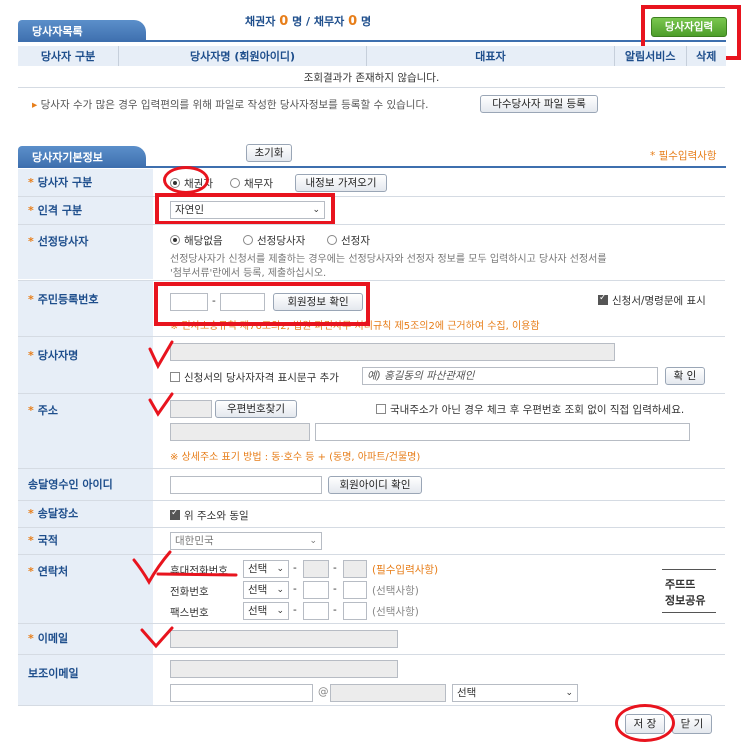  I want to click on receiver-id-confirm-button: 회원아이디 확인, so click(375, 485).